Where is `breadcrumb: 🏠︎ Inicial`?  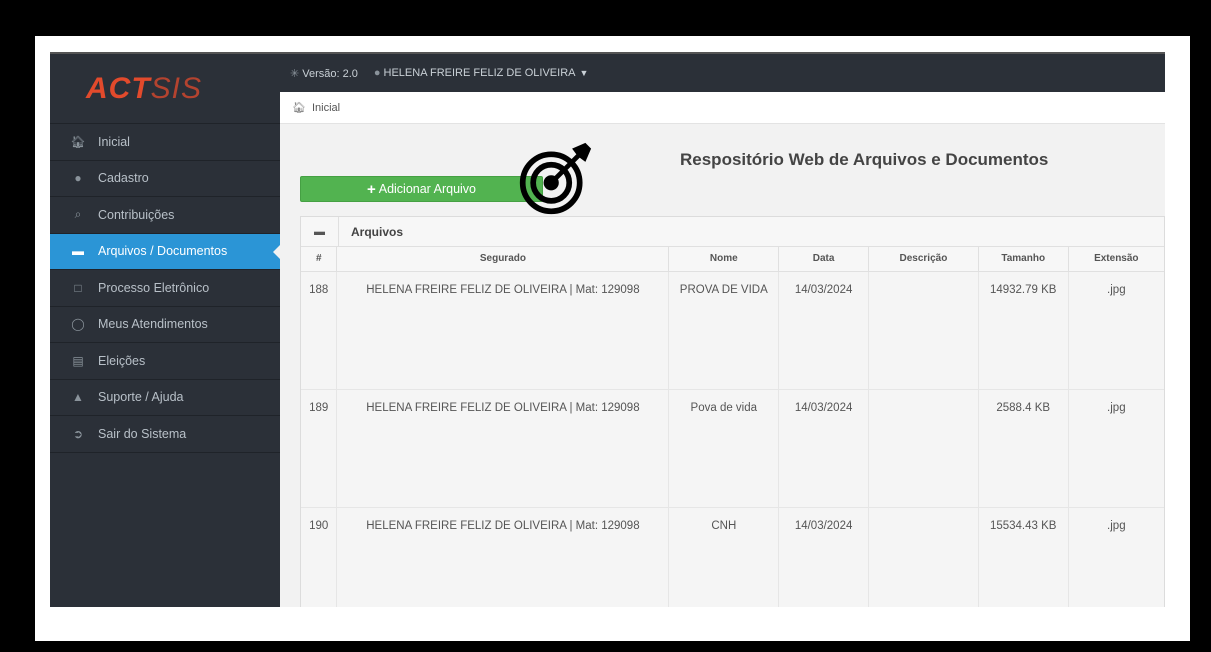 breadcrumb: 🏠︎ Inicial is located at coordinates (722, 108).